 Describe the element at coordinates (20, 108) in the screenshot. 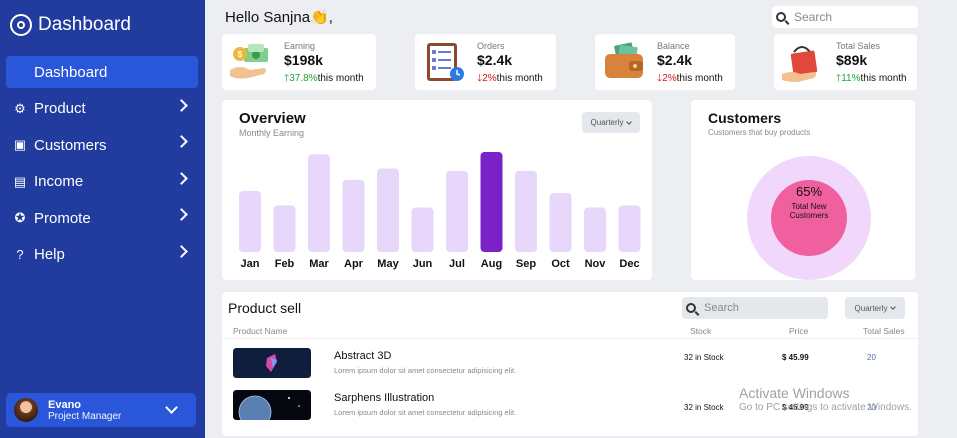

I see `gear-icon: ⚙` at that location.